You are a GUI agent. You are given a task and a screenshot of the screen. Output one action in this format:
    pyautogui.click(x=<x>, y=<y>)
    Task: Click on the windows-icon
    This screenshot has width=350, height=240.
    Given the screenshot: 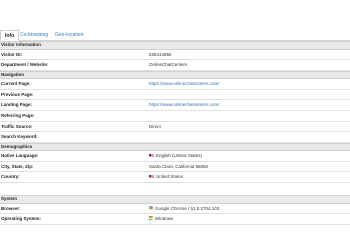 What is the action you would take?
    pyautogui.click(x=151, y=218)
    